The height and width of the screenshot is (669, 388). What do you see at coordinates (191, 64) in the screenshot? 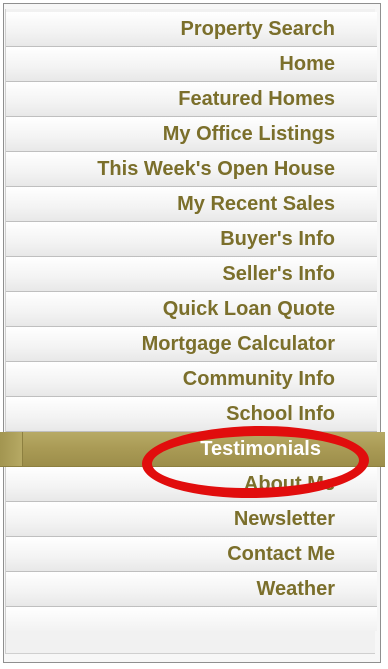
I see `sidebar-item-home: Home` at bounding box center [191, 64].